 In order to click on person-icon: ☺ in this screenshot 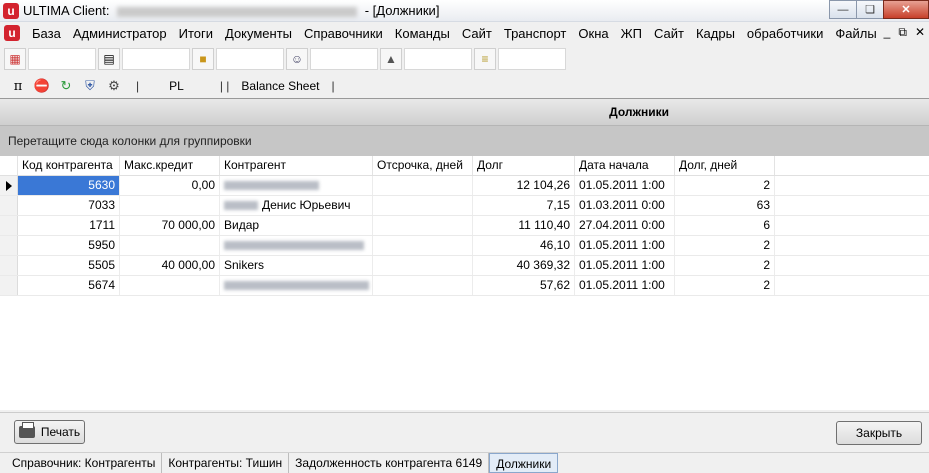, I will do `click(297, 58)`.